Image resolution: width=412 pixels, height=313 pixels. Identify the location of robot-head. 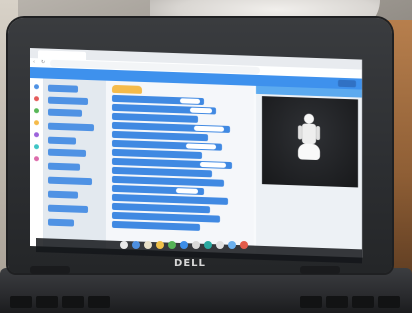
(309, 118).